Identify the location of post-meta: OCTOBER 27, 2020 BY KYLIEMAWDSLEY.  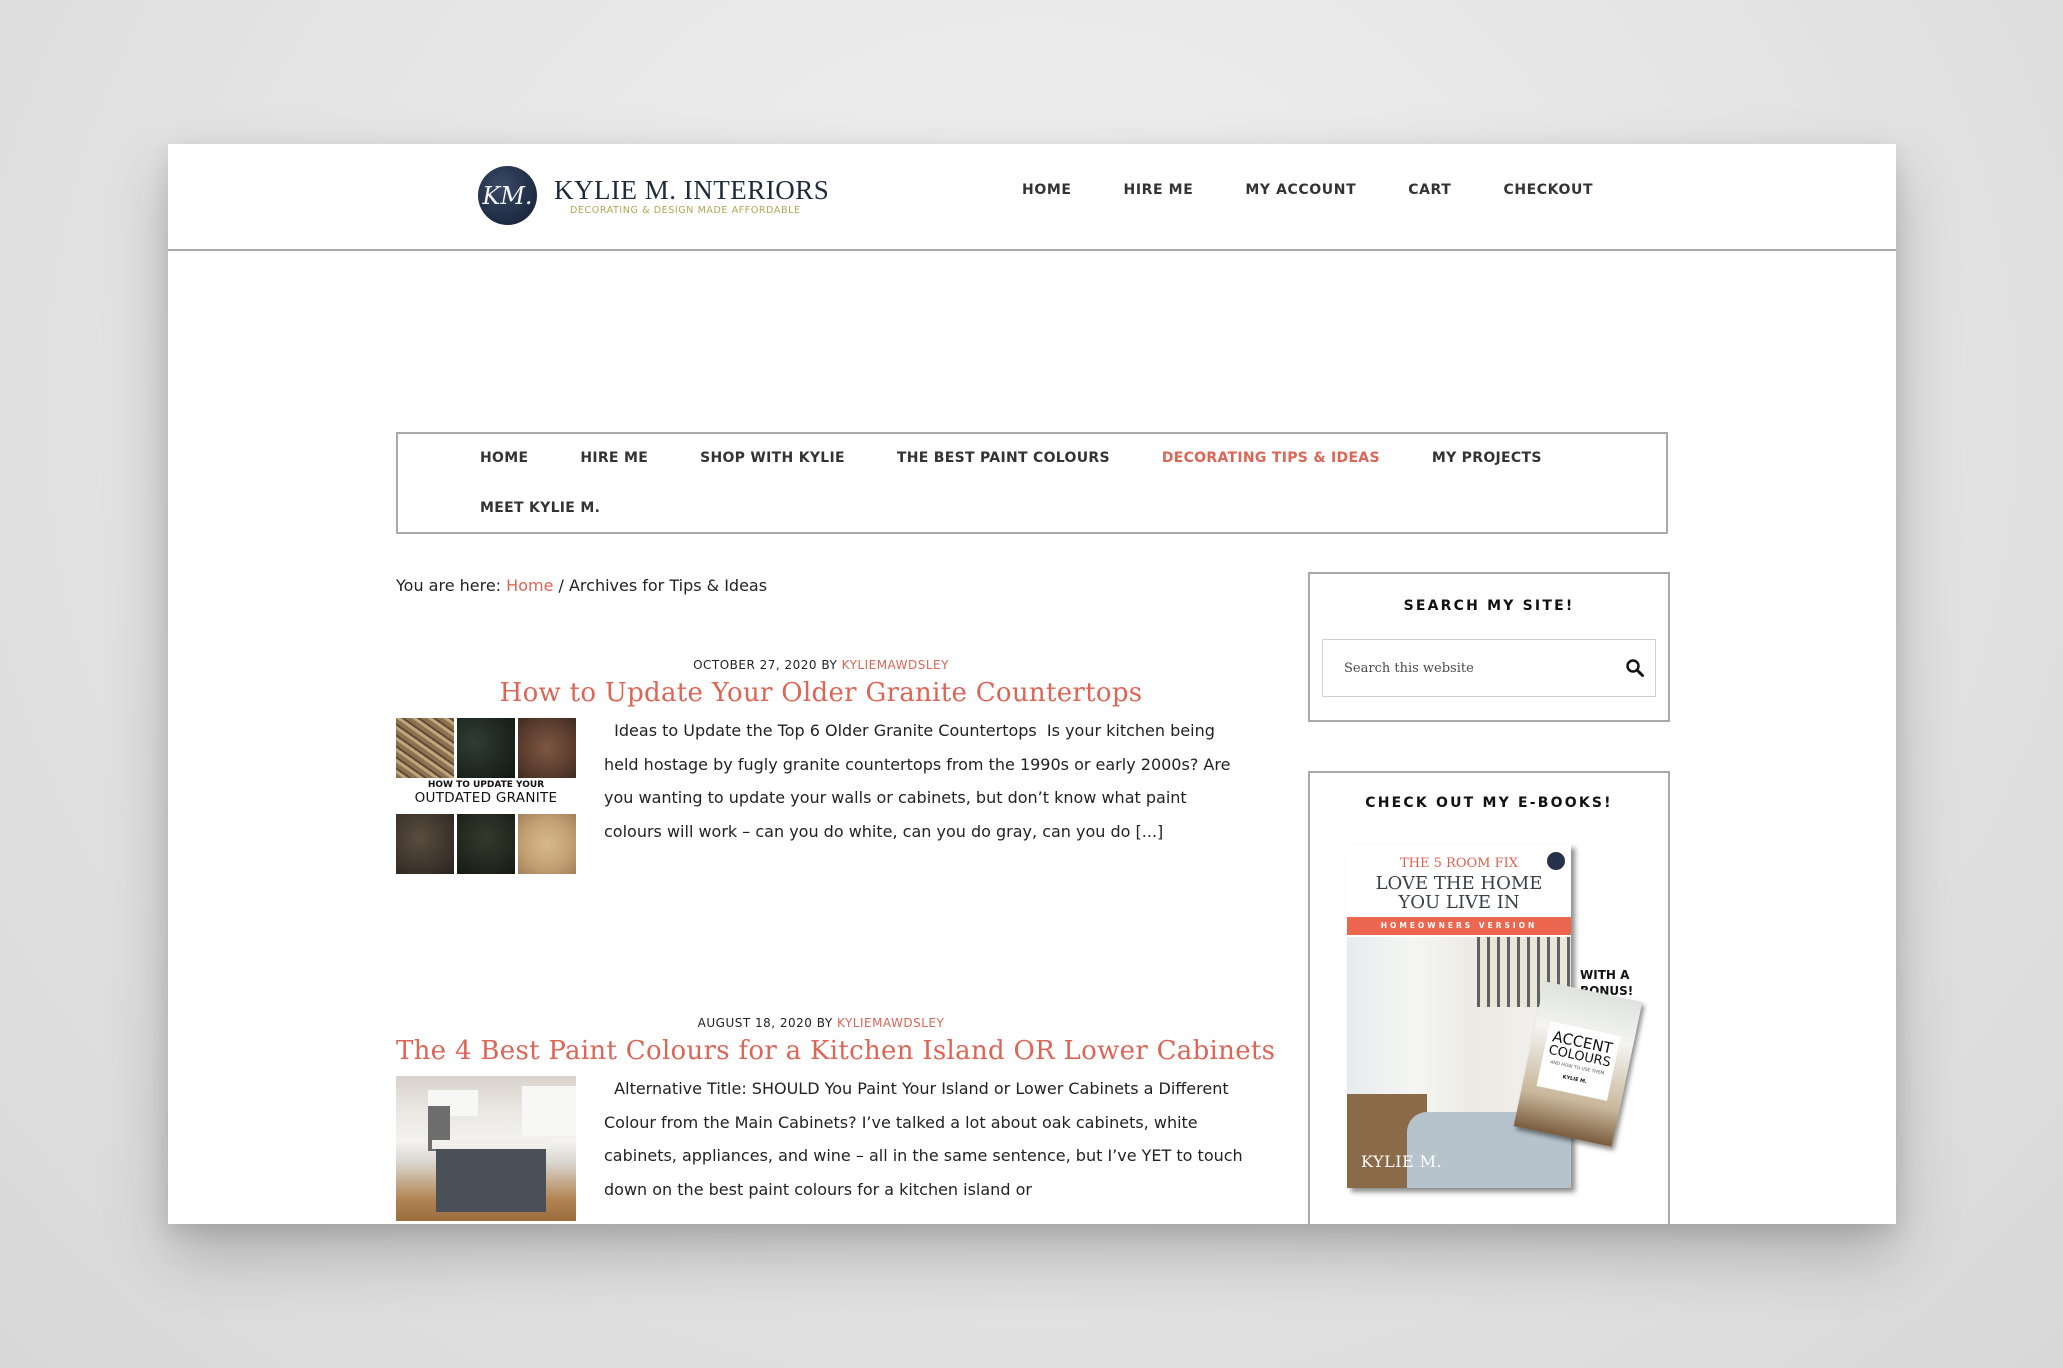
(821, 665).